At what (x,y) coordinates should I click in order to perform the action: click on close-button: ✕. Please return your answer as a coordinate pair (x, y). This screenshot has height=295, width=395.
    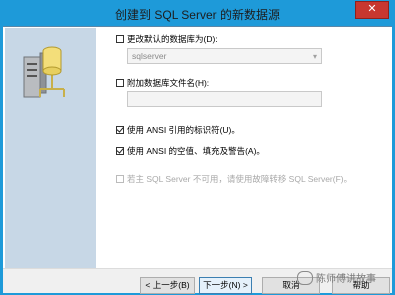
    Looking at the image, I should click on (372, 10).